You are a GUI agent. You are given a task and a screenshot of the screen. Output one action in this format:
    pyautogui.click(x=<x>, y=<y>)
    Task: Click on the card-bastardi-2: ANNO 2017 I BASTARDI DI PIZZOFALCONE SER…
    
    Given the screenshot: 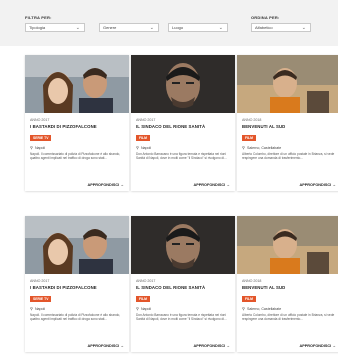 What is the action you would take?
    pyautogui.click(x=77, y=284)
    